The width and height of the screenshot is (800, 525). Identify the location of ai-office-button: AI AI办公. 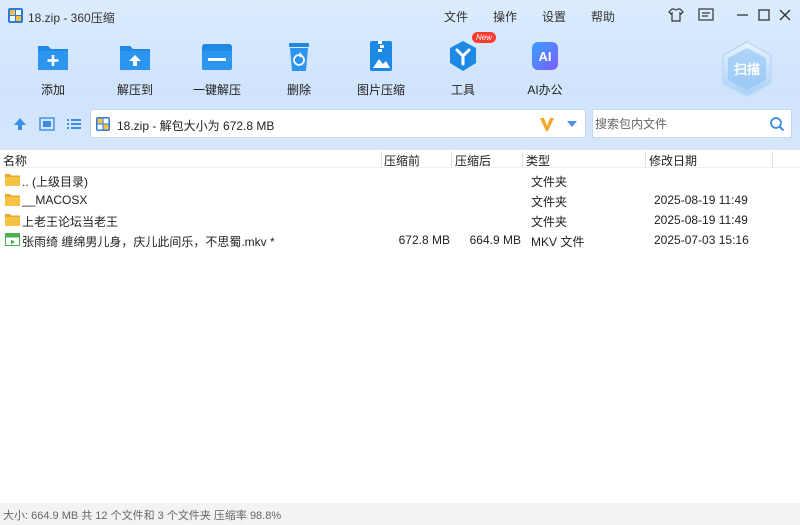
(545, 68).